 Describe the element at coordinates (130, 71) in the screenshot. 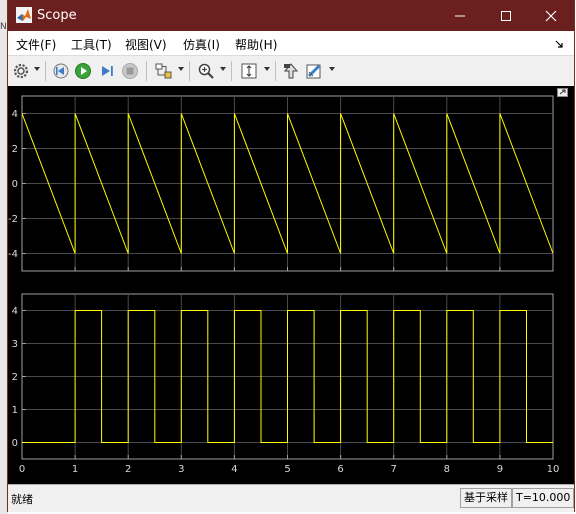

I see `stop-icon` at that location.